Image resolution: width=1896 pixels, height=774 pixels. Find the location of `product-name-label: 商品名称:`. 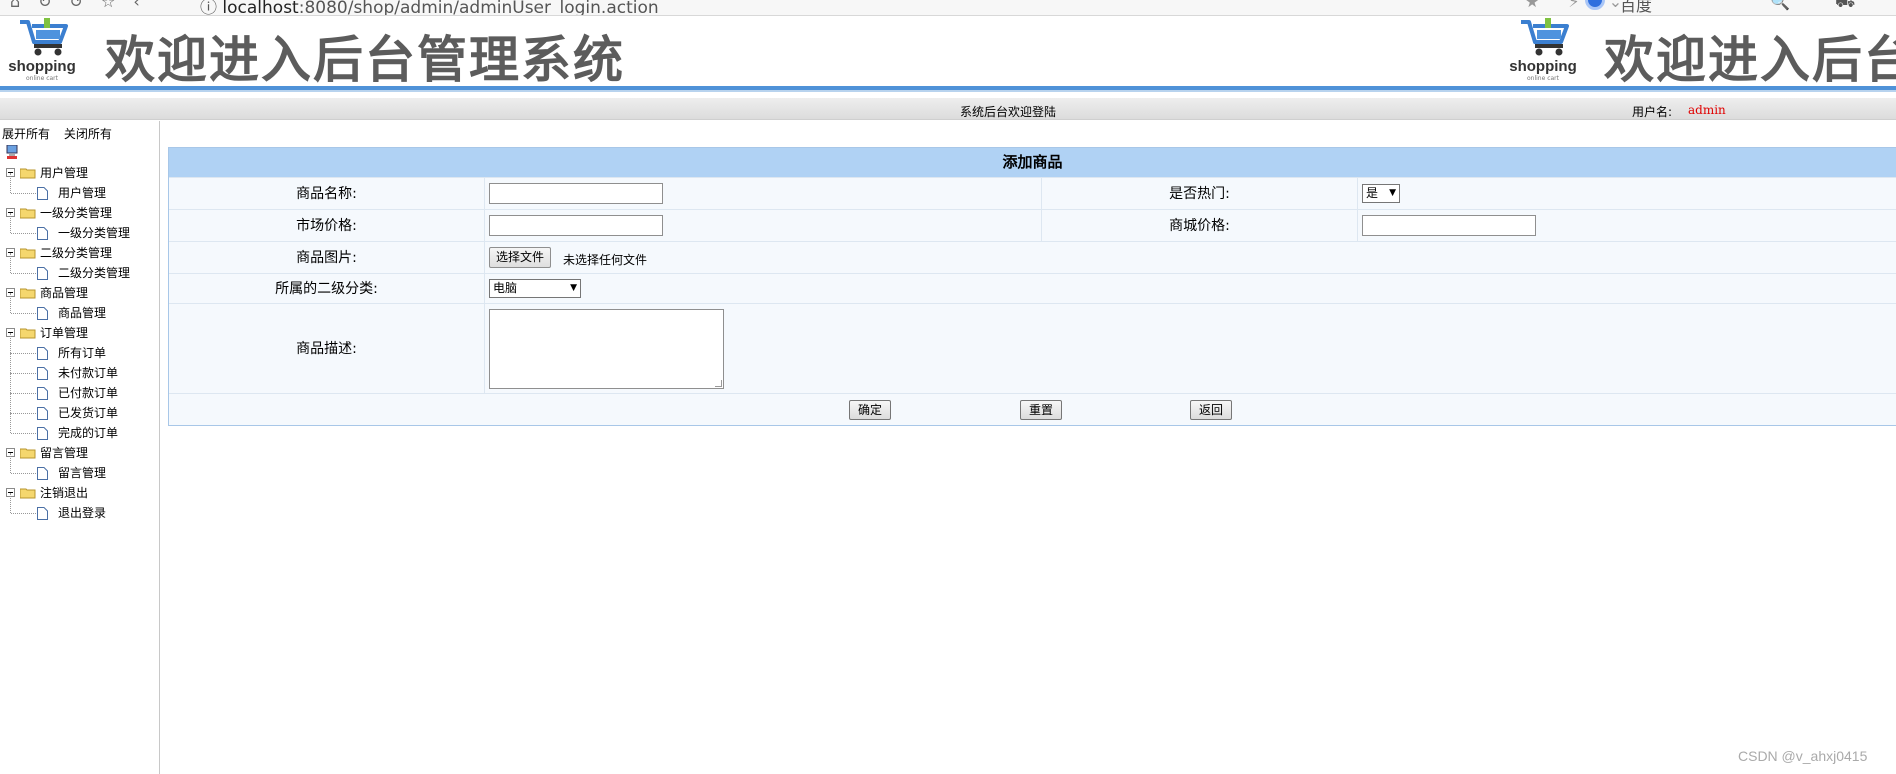

product-name-label: 商品名称: is located at coordinates (326, 194).